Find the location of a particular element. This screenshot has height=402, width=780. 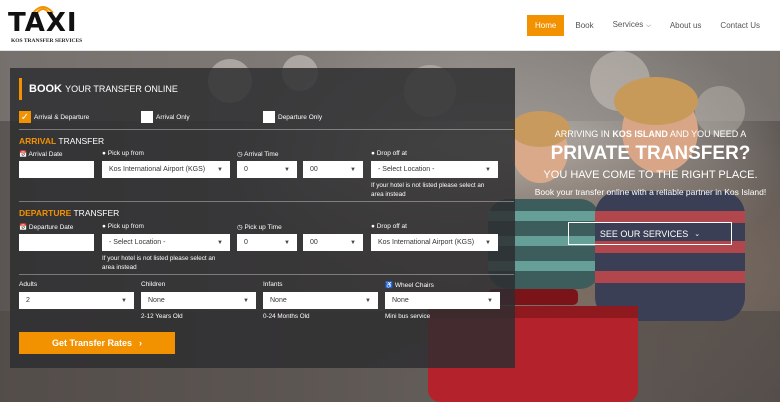

arrival-section-title: ARRIVAL TRANSFER is located at coordinates (61, 141).